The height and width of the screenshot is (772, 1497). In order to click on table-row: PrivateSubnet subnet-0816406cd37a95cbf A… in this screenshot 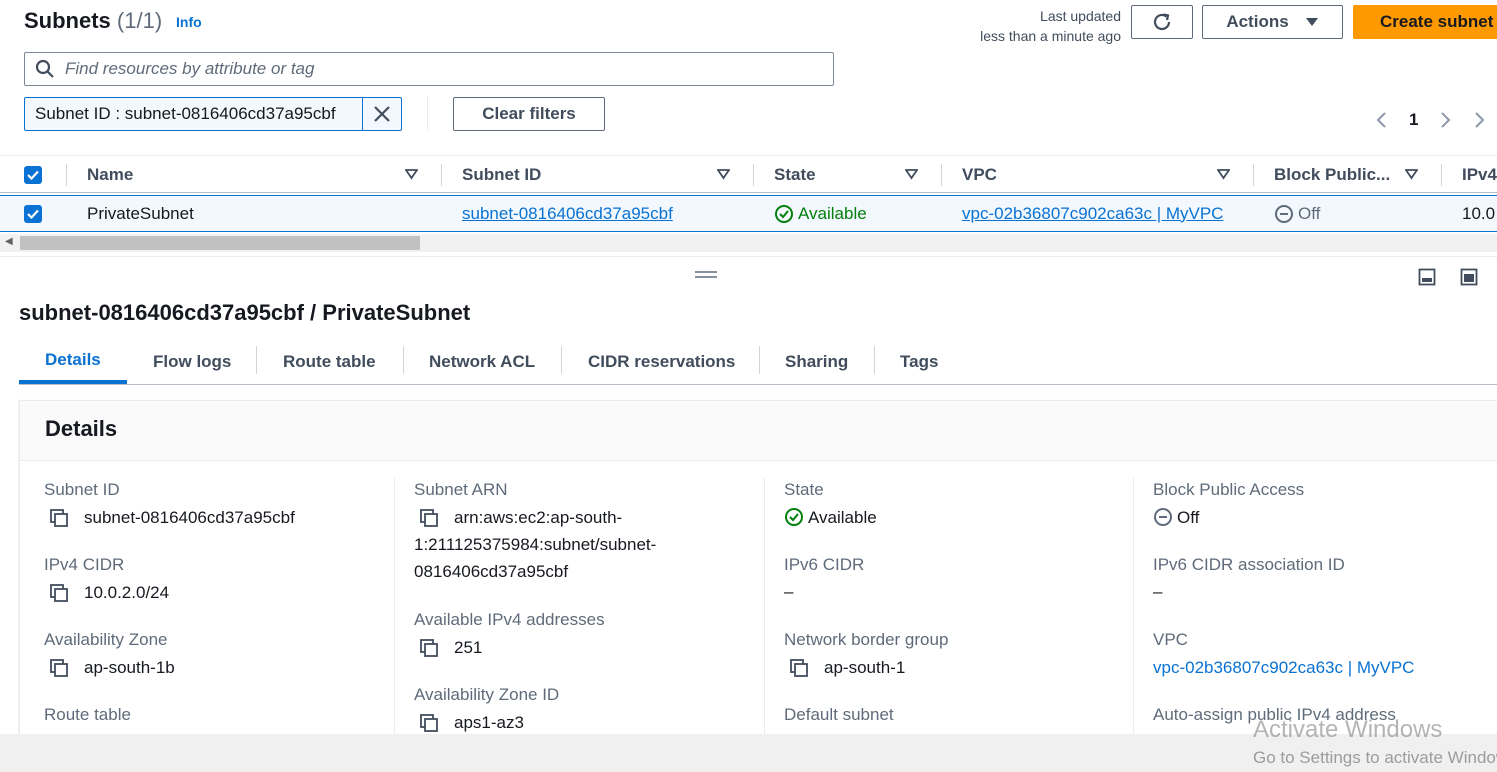, I will do `click(748, 213)`.